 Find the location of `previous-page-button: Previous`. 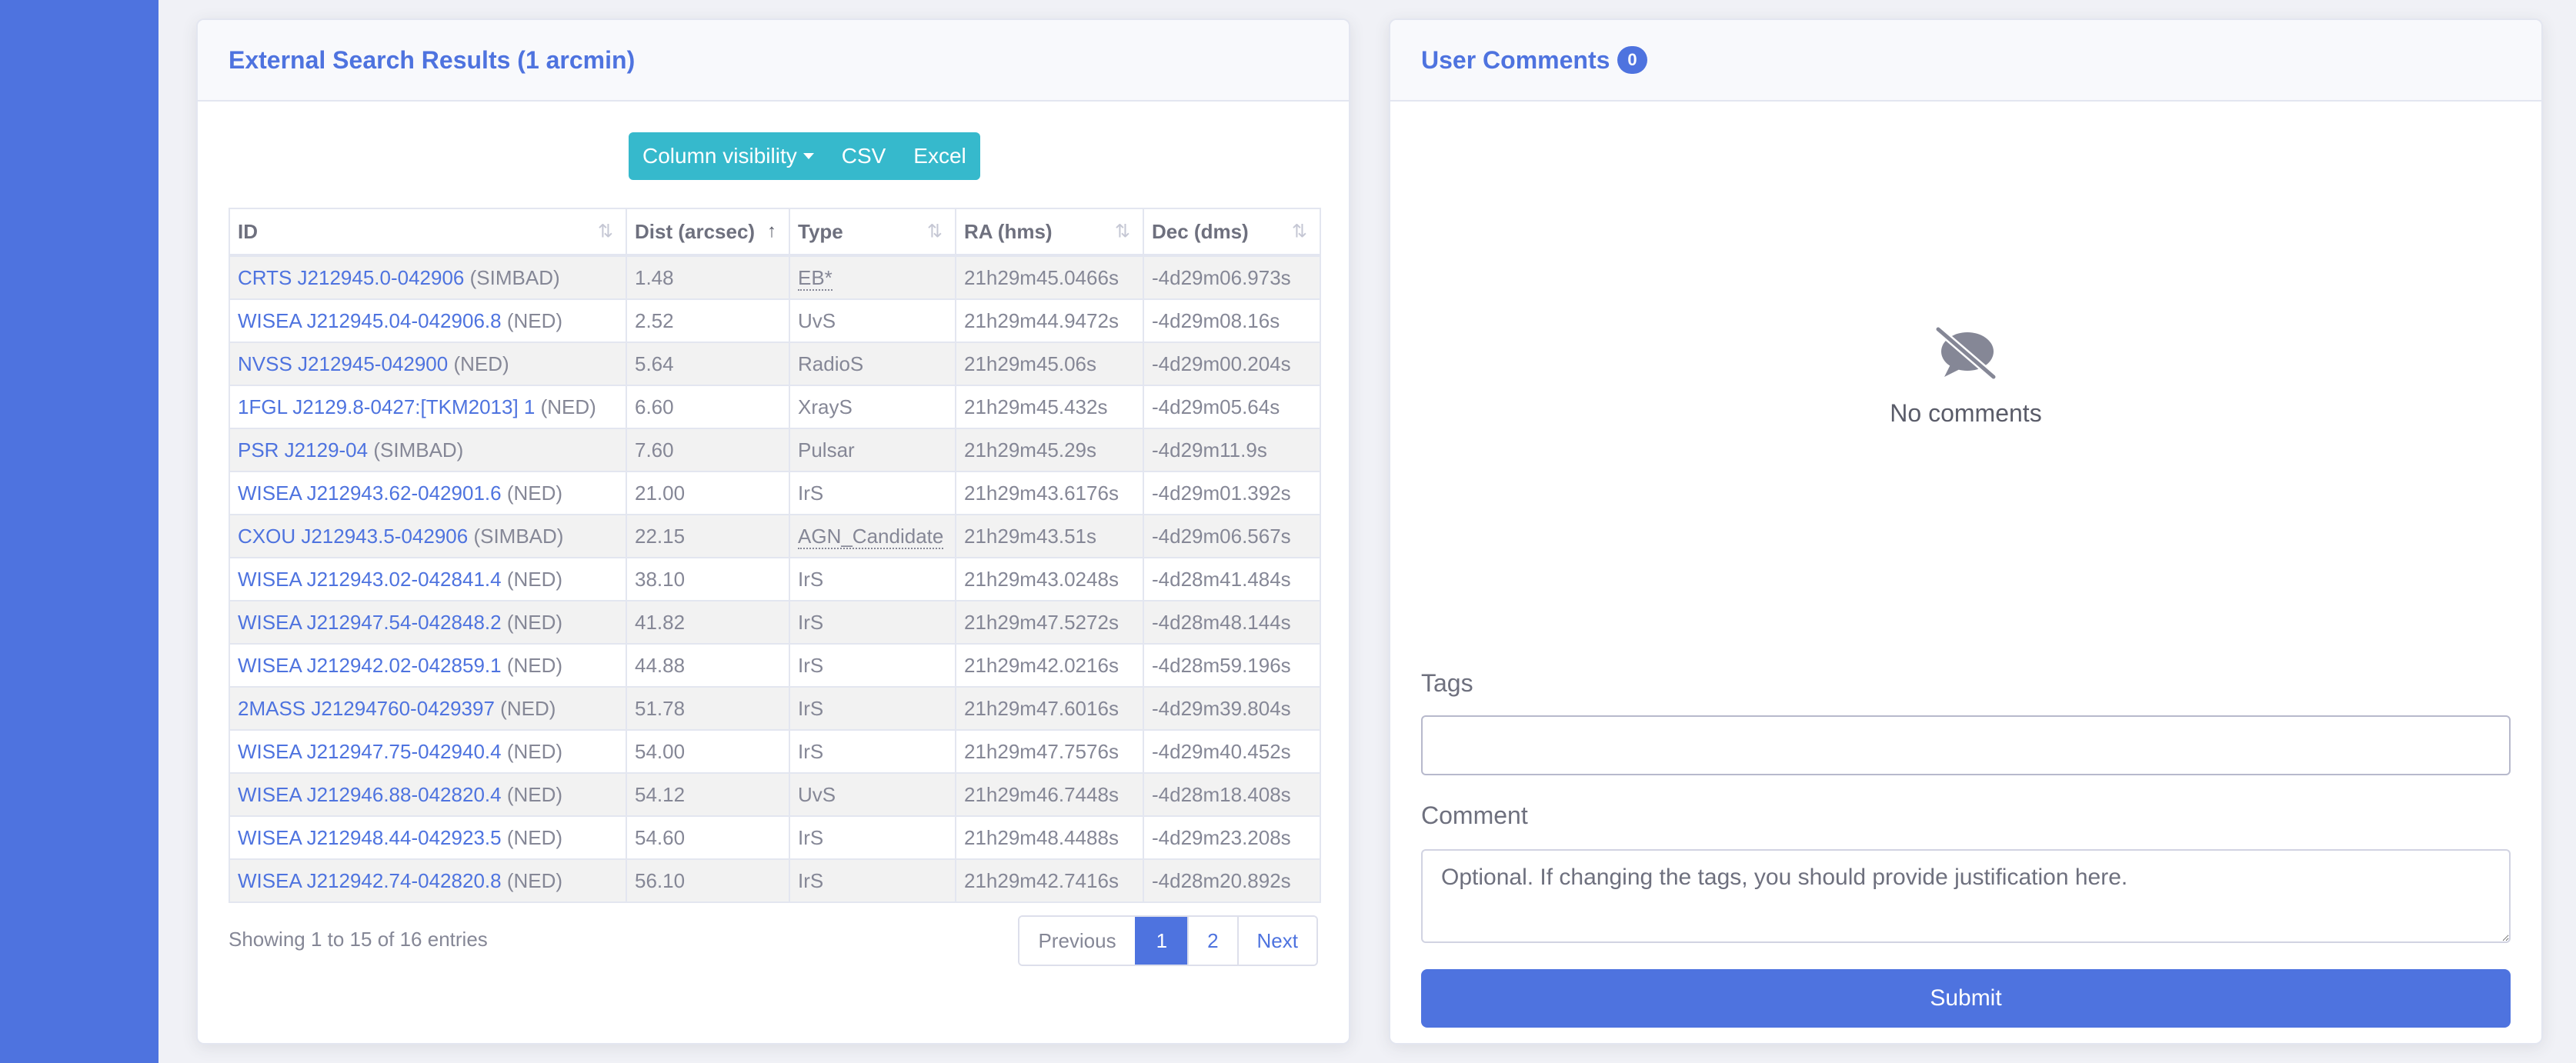

previous-page-button: Previous is located at coordinates (1077, 941).